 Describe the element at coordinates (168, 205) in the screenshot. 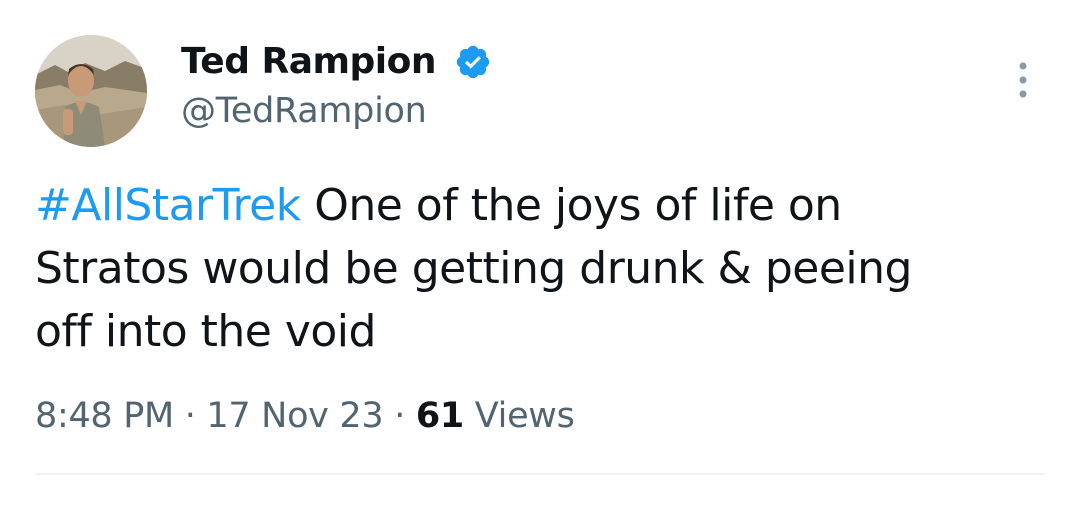

I see `hashtag-link: #AllStarTrek` at that location.